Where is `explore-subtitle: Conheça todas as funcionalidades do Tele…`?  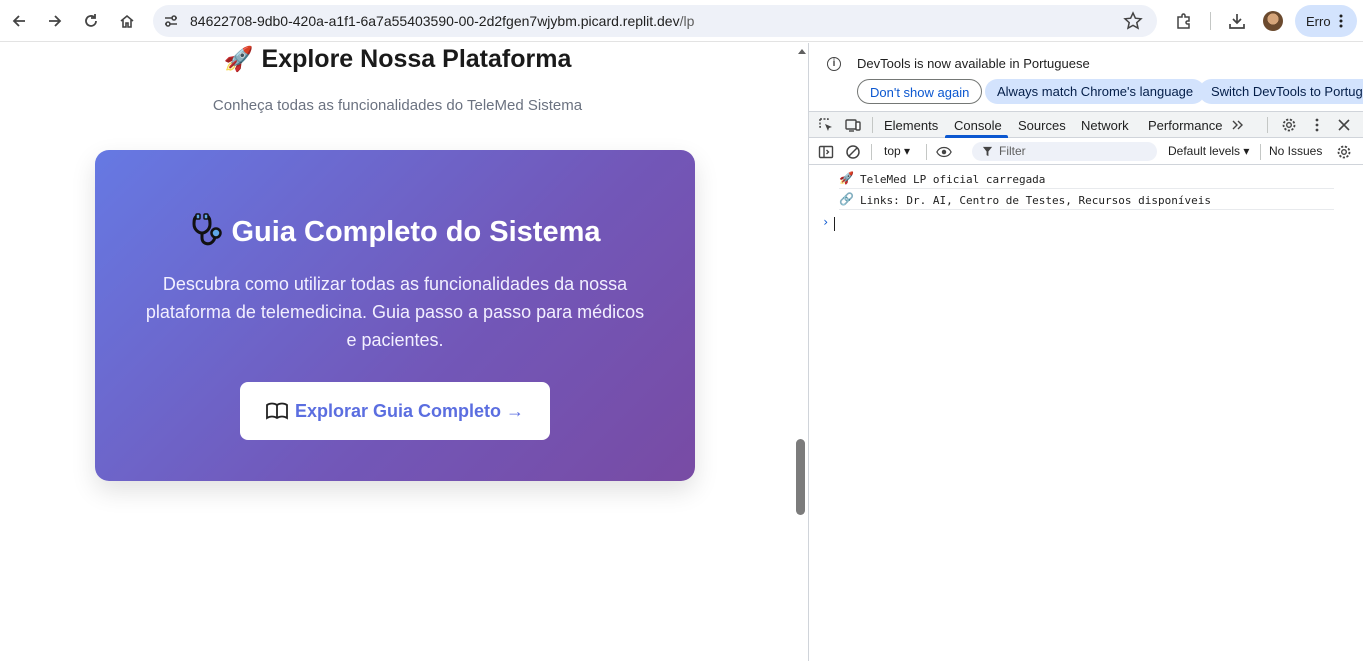 explore-subtitle: Conheça todas as funcionalidades do Tele… is located at coordinates (397, 105).